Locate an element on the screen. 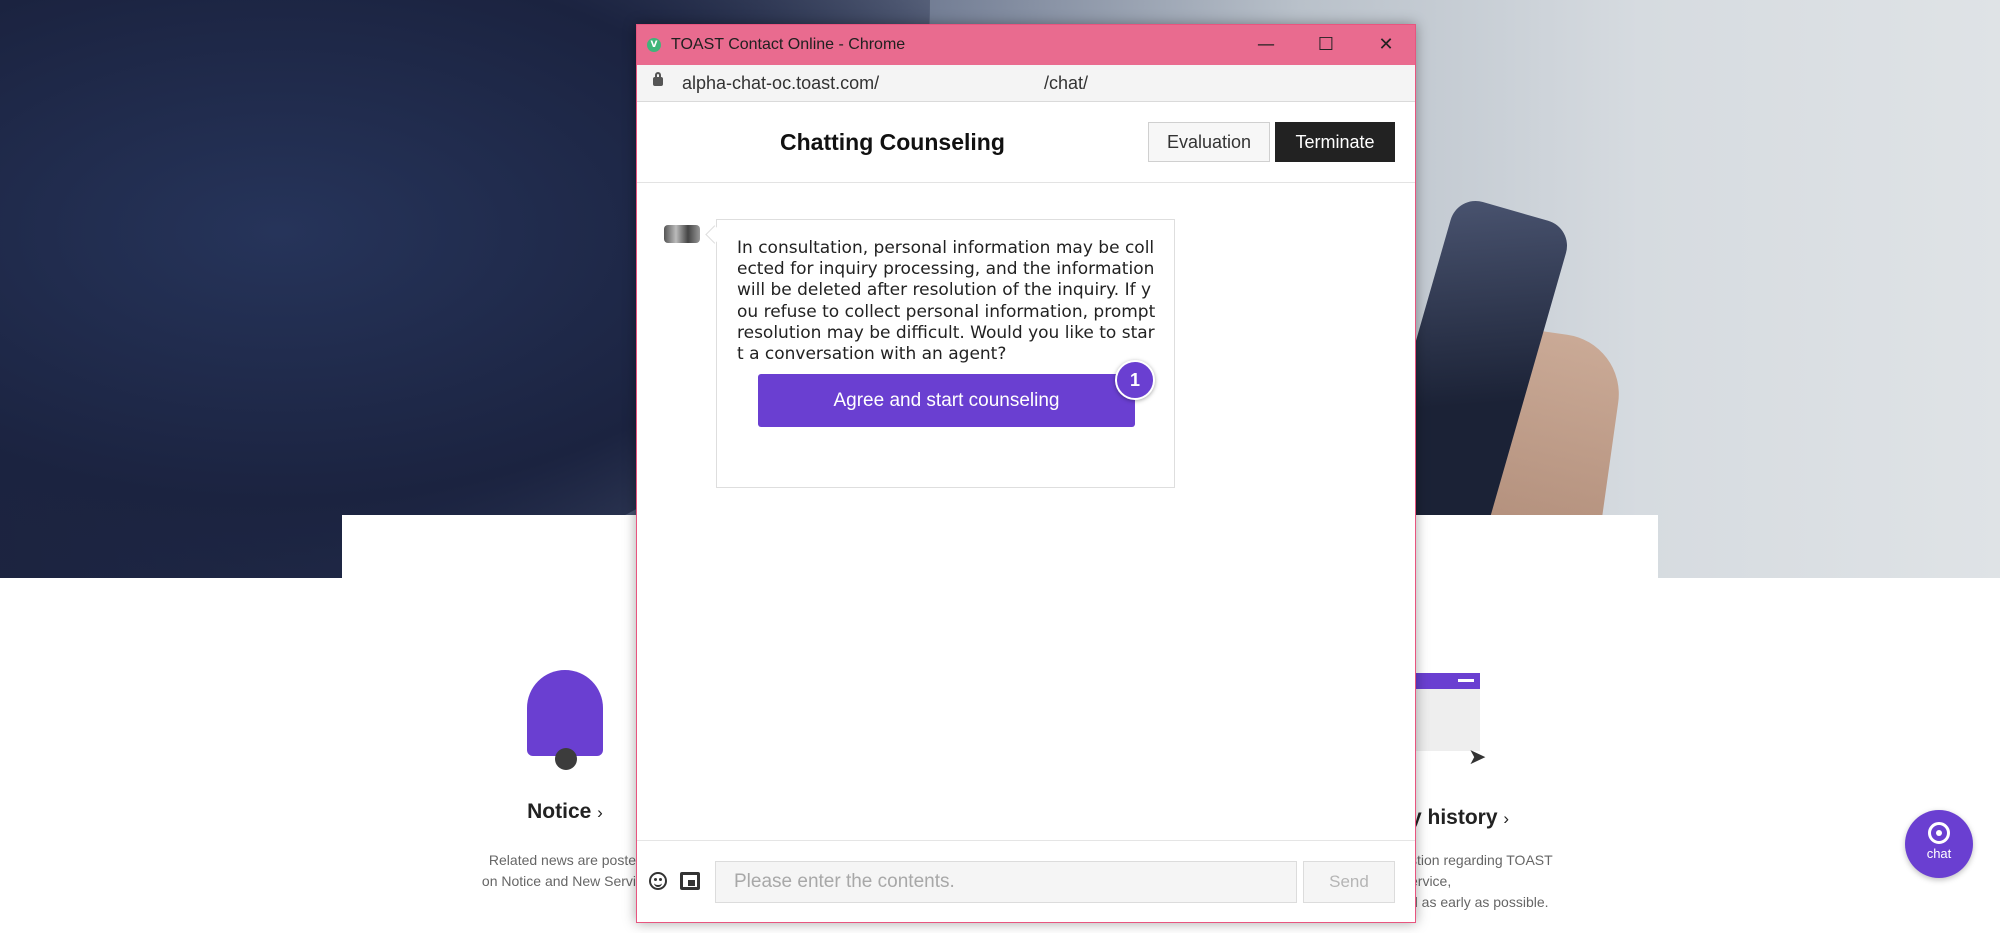  lock-icon is located at coordinates (658, 79).